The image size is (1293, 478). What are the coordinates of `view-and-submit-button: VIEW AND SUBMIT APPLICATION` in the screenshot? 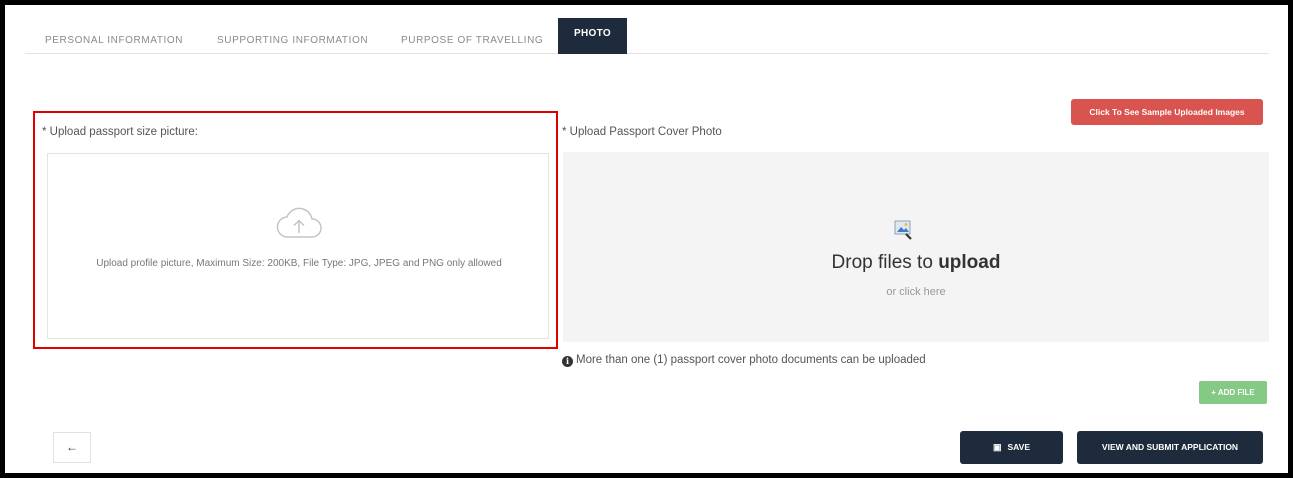 It's located at (1170, 447).